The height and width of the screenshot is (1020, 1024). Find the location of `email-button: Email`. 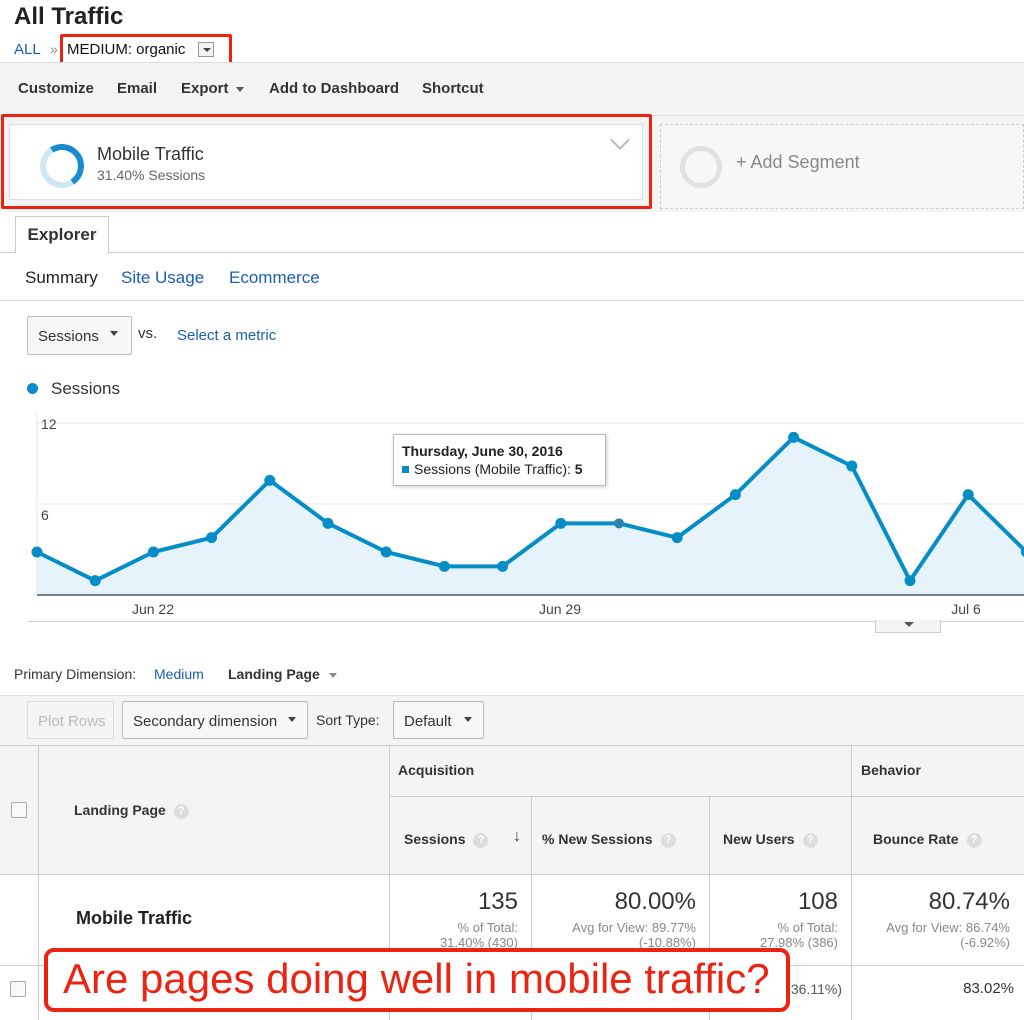

email-button: Email is located at coordinates (137, 88).